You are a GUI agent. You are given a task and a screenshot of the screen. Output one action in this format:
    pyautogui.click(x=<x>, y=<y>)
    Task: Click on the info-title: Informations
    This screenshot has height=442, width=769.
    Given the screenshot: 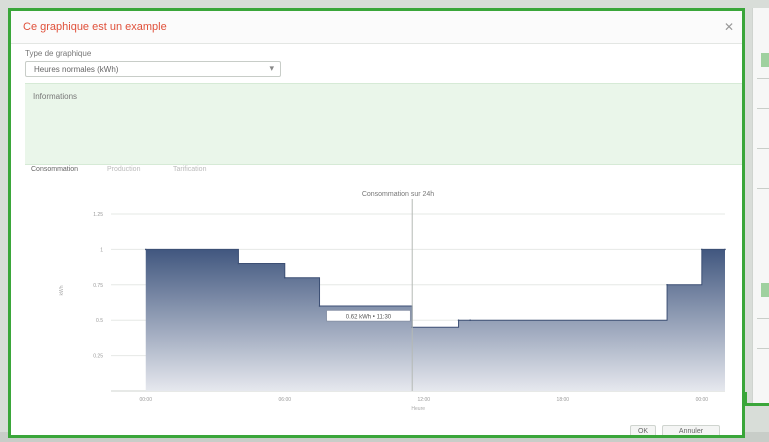 What is the action you would take?
    pyautogui.click(x=55, y=96)
    